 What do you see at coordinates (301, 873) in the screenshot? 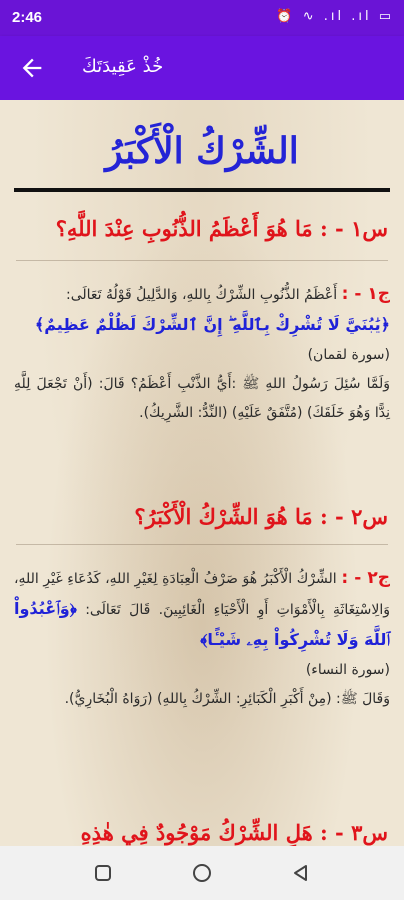
I see `back-nav-icon` at bounding box center [301, 873].